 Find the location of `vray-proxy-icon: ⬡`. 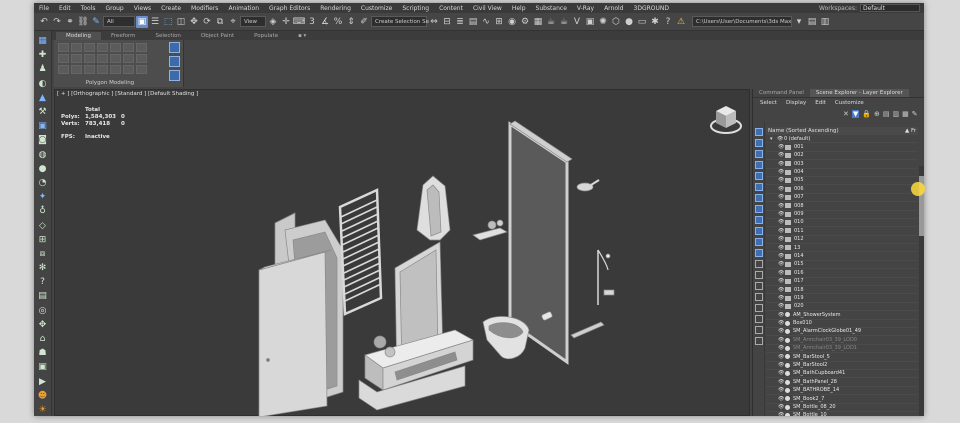

vray-proxy-icon: ⬡ is located at coordinates (616, 22).